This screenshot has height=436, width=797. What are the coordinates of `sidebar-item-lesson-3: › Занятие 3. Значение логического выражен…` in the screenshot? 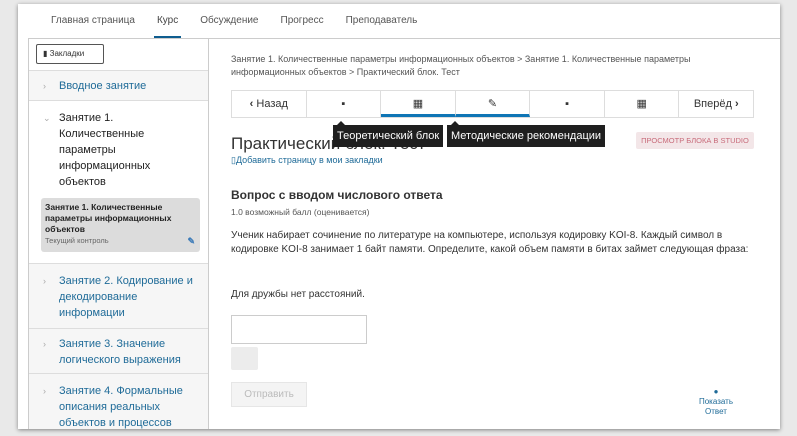 It's located at (118, 350).